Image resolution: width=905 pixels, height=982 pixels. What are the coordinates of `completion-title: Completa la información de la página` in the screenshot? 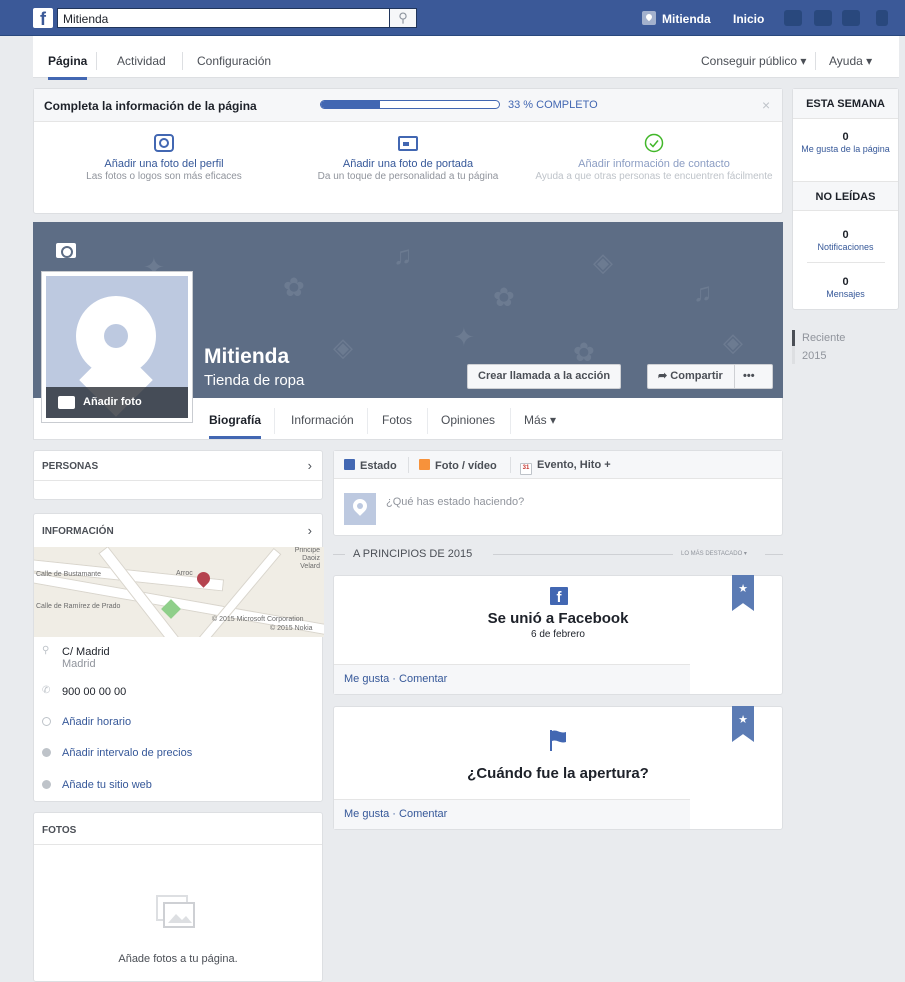 It's located at (150, 106).